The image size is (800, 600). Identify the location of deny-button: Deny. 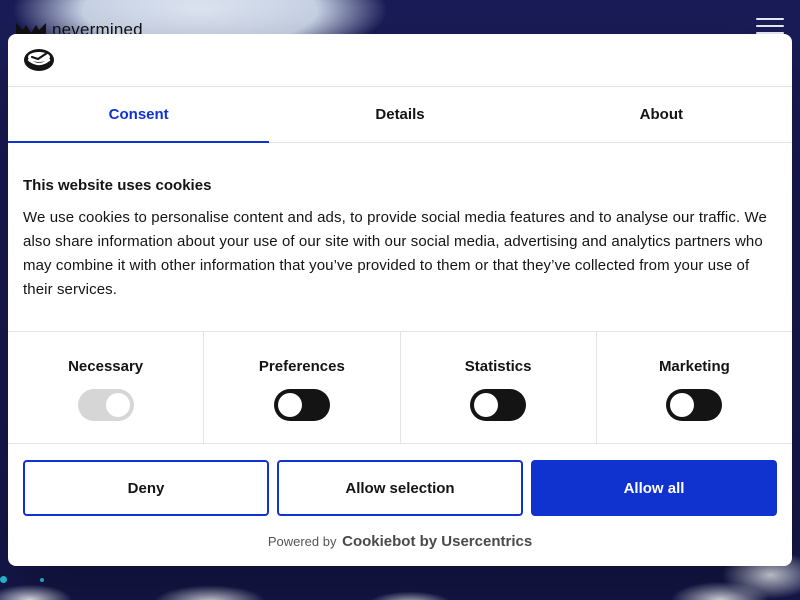
(146, 488).